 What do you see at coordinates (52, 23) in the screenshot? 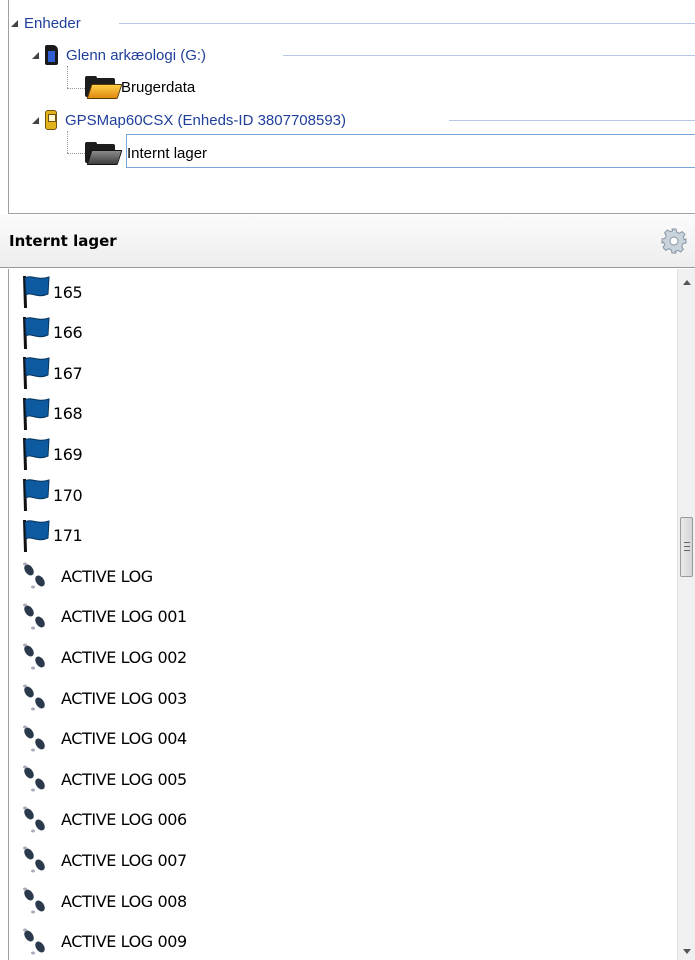
I see `tree-group-label: Enheder` at bounding box center [52, 23].